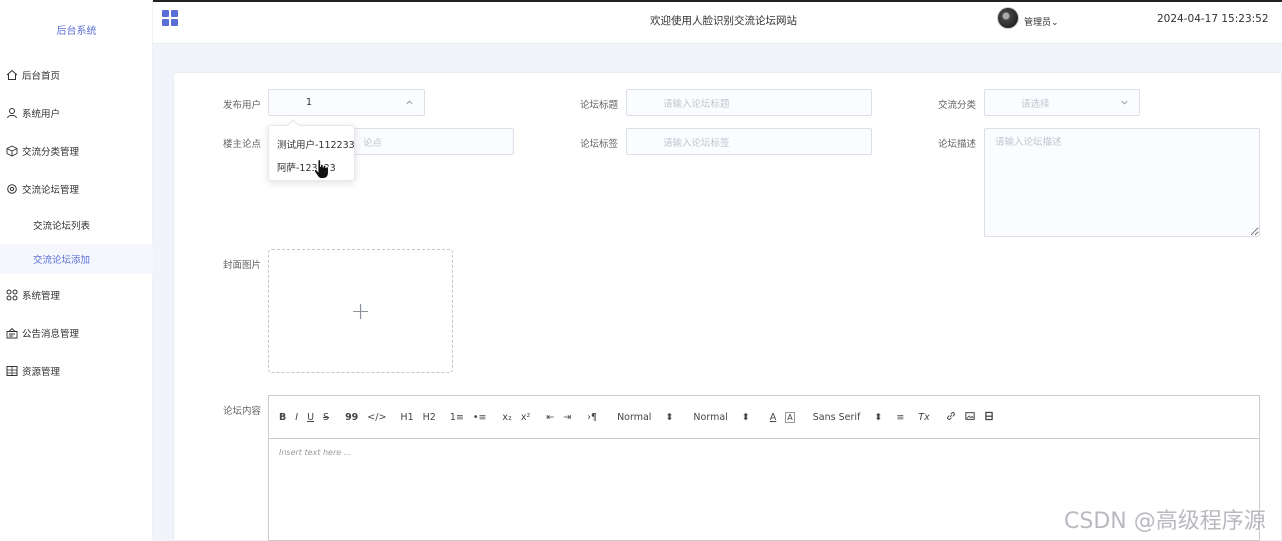  I want to click on image-button, so click(970, 417).